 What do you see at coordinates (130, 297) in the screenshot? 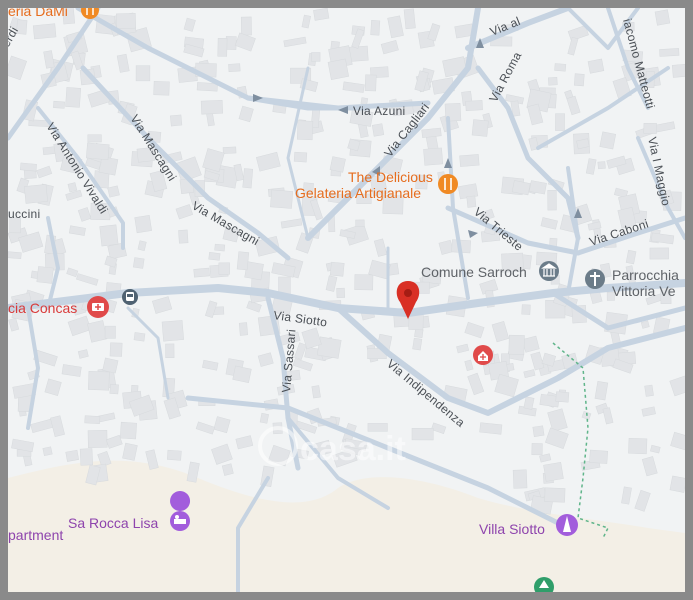
I see `bus-stop` at bounding box center [130, 297].